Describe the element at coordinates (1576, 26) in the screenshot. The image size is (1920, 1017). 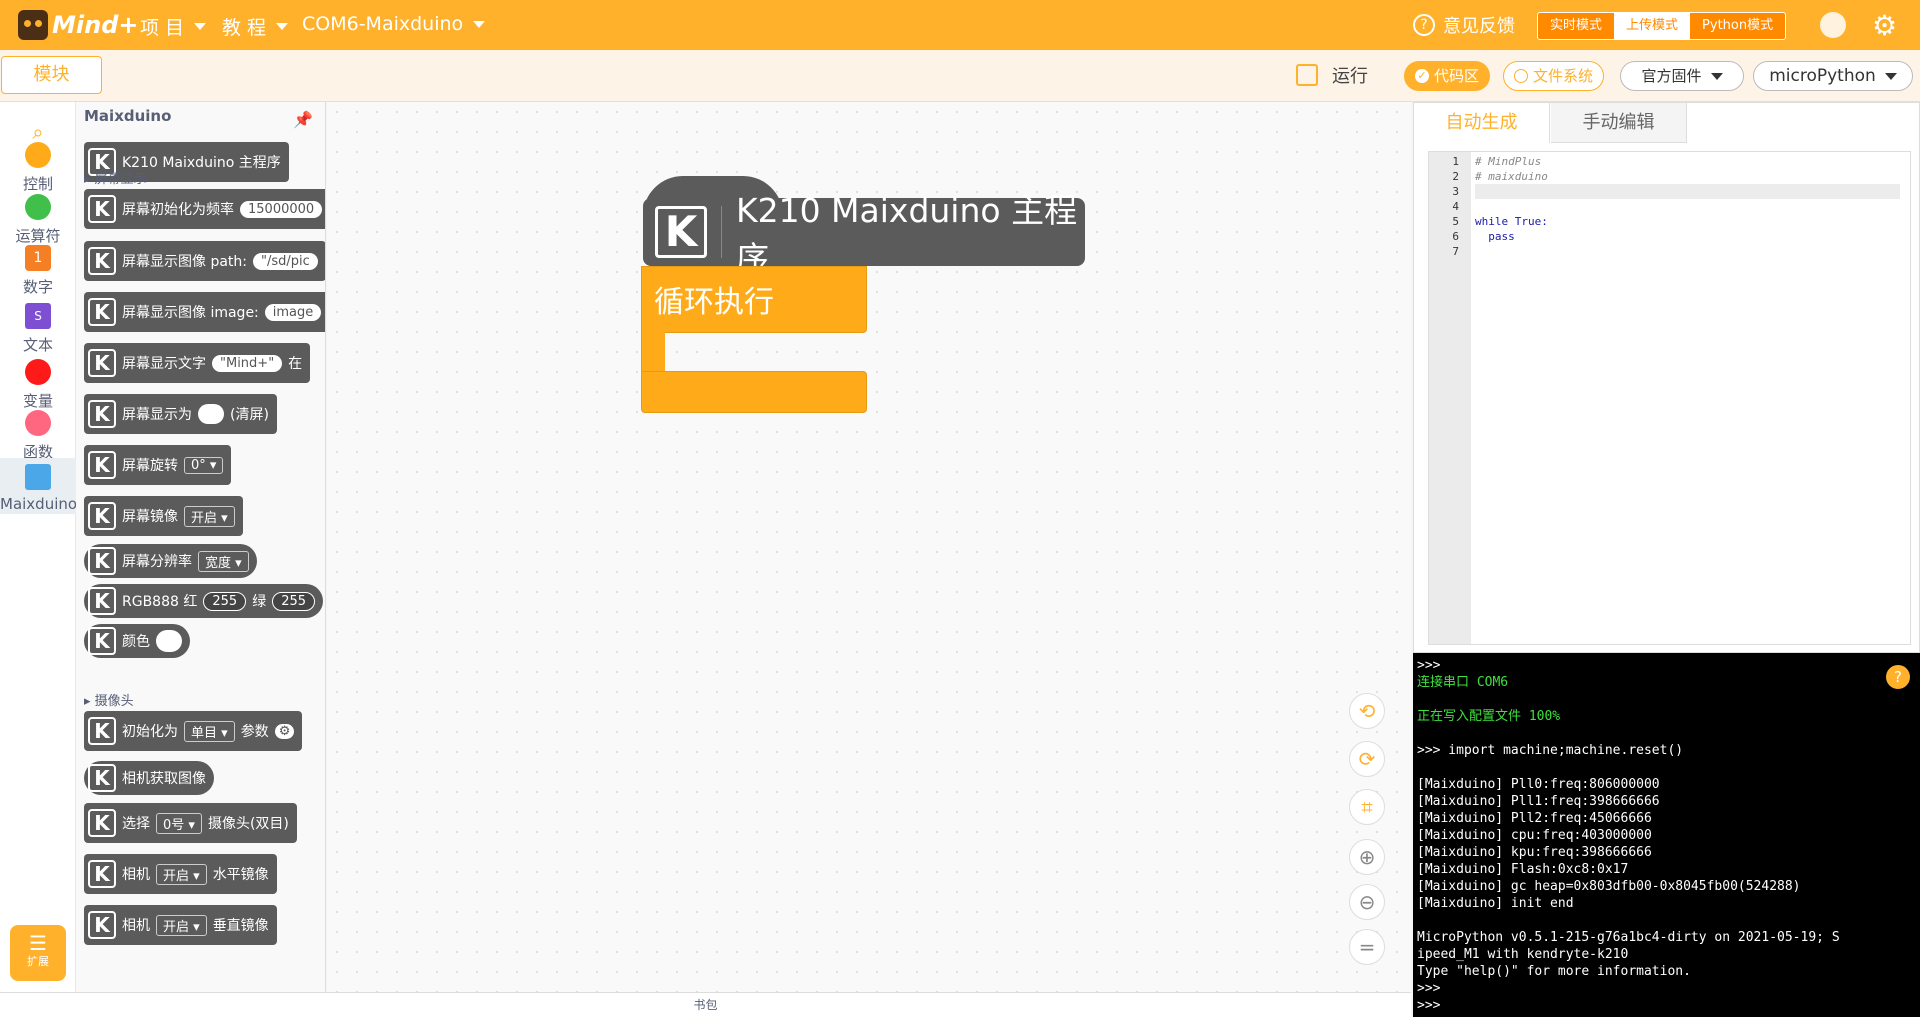
I see `mode-realtime-button: 实时模式` at that location.